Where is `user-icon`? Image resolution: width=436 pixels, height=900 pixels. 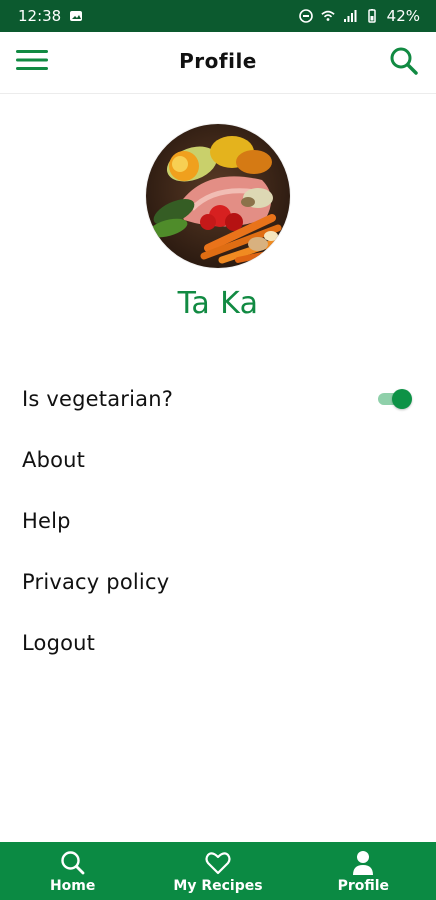
user-icon is located at coordinates (363, 863).